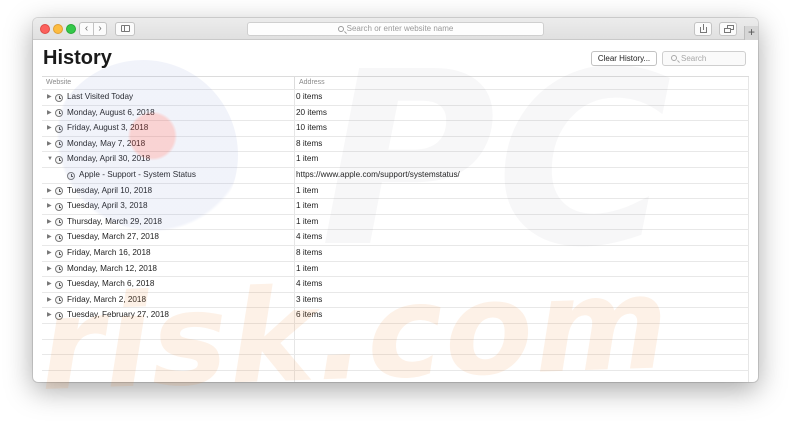 This screenshot has width=790, height=427. Describe the element at coordinates (395, 315) in the screenshot. I see `history-day-row: ▶ Tuesday, February 27, 2018 6 items` at that location.